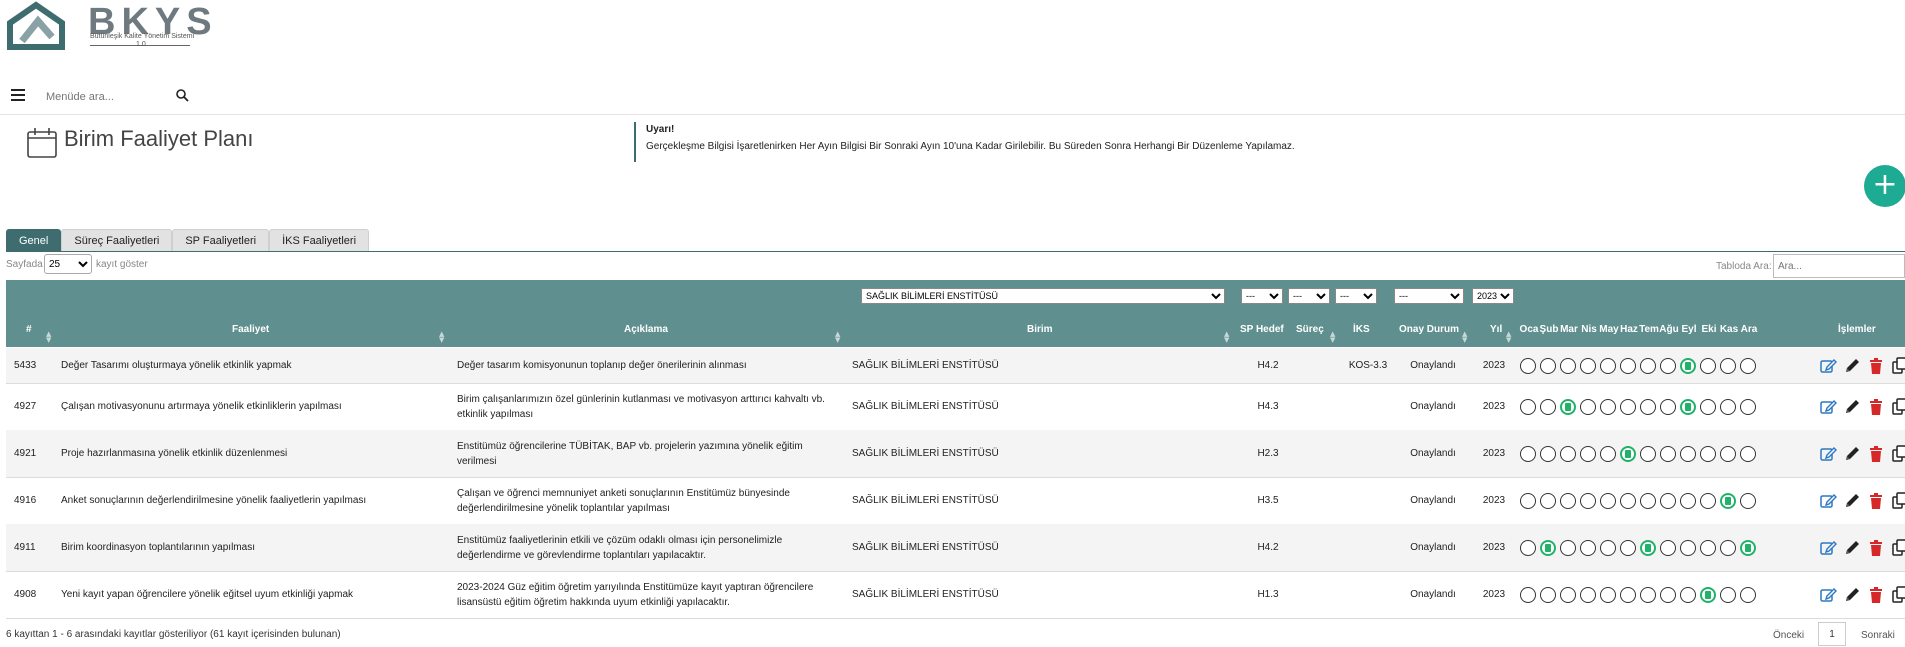  What do you see at coordinates (1493, 296) in the screenshot?
I see `yil-filter-select: 2023` at bounding box center [1493, 296].